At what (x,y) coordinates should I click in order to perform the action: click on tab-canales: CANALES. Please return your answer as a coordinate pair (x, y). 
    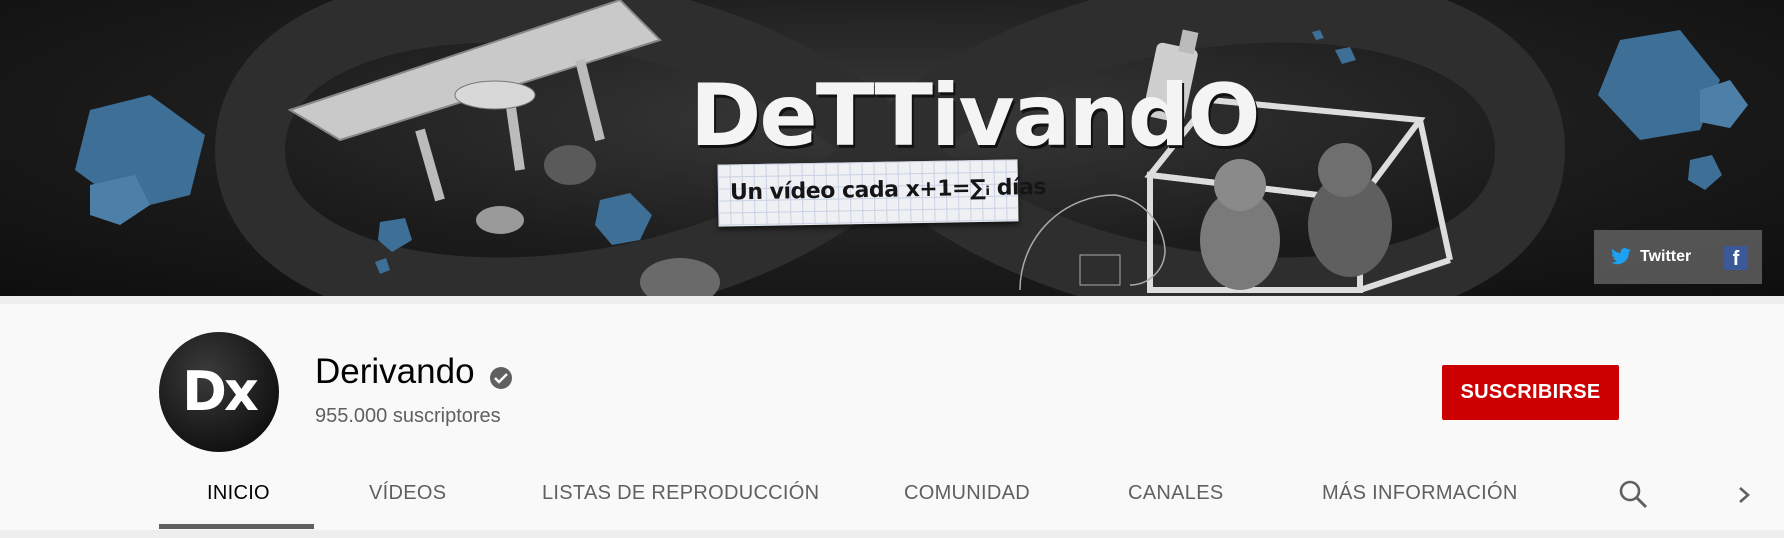
    Looking at the image, I should click on (1175, 493).